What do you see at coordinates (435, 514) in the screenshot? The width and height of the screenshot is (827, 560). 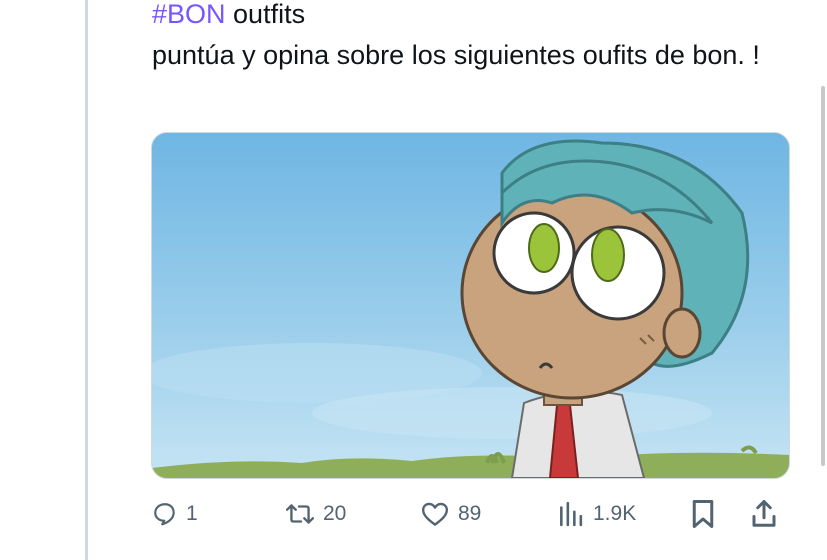 I see `heart-icon` at bounding box center [435, 514].